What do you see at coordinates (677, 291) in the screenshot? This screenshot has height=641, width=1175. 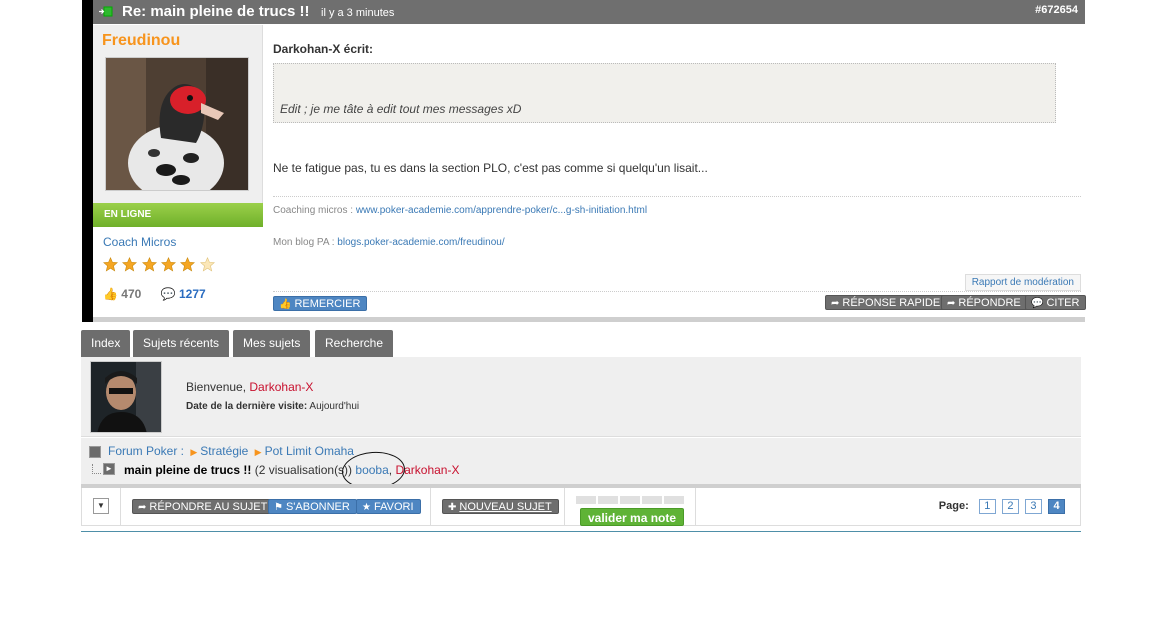 I see `actions-divider` at bounding box center [677, 291].